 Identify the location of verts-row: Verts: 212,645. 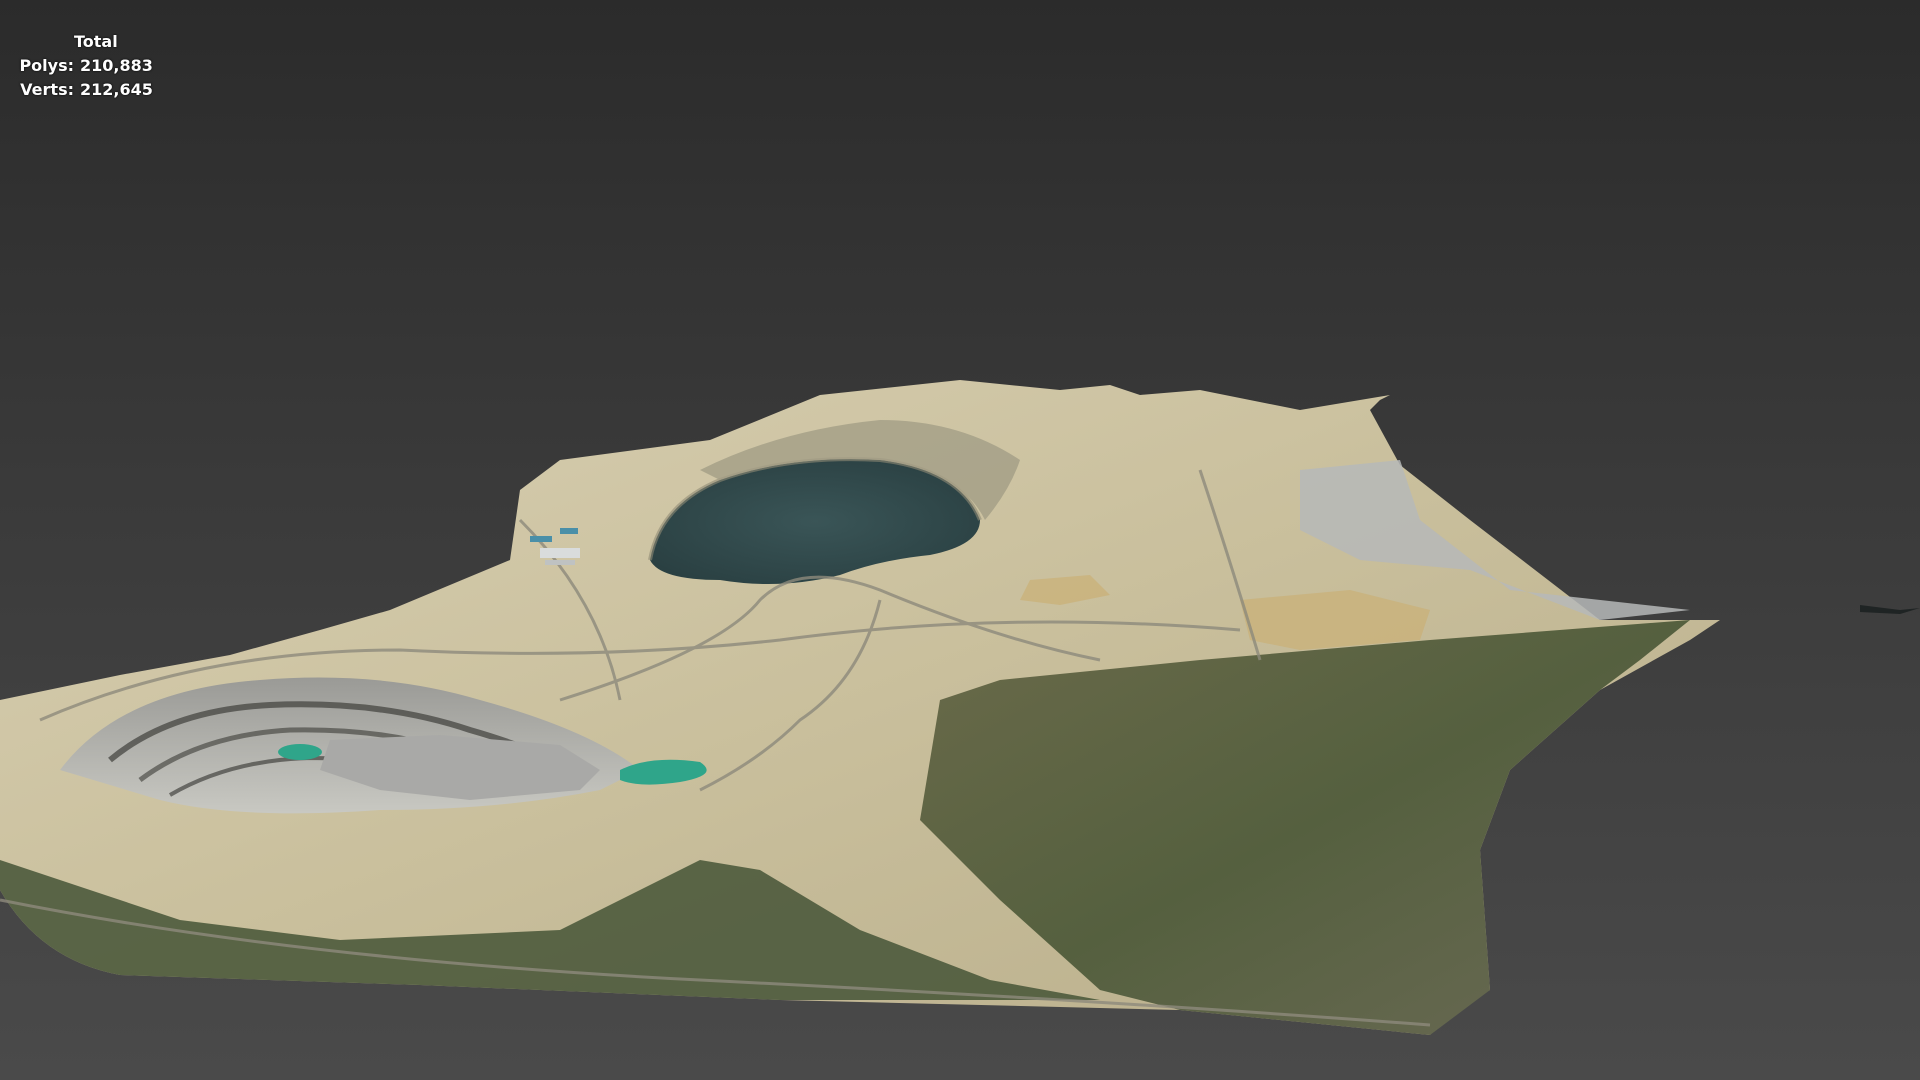
(83, 90).